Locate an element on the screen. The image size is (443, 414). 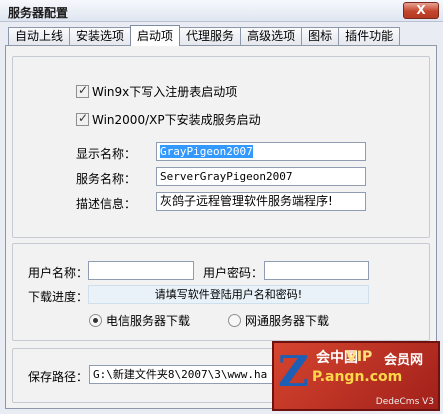
download-progress-bar: 请填写软件登陆用户名和密码! is located at coordinates (228, 294).